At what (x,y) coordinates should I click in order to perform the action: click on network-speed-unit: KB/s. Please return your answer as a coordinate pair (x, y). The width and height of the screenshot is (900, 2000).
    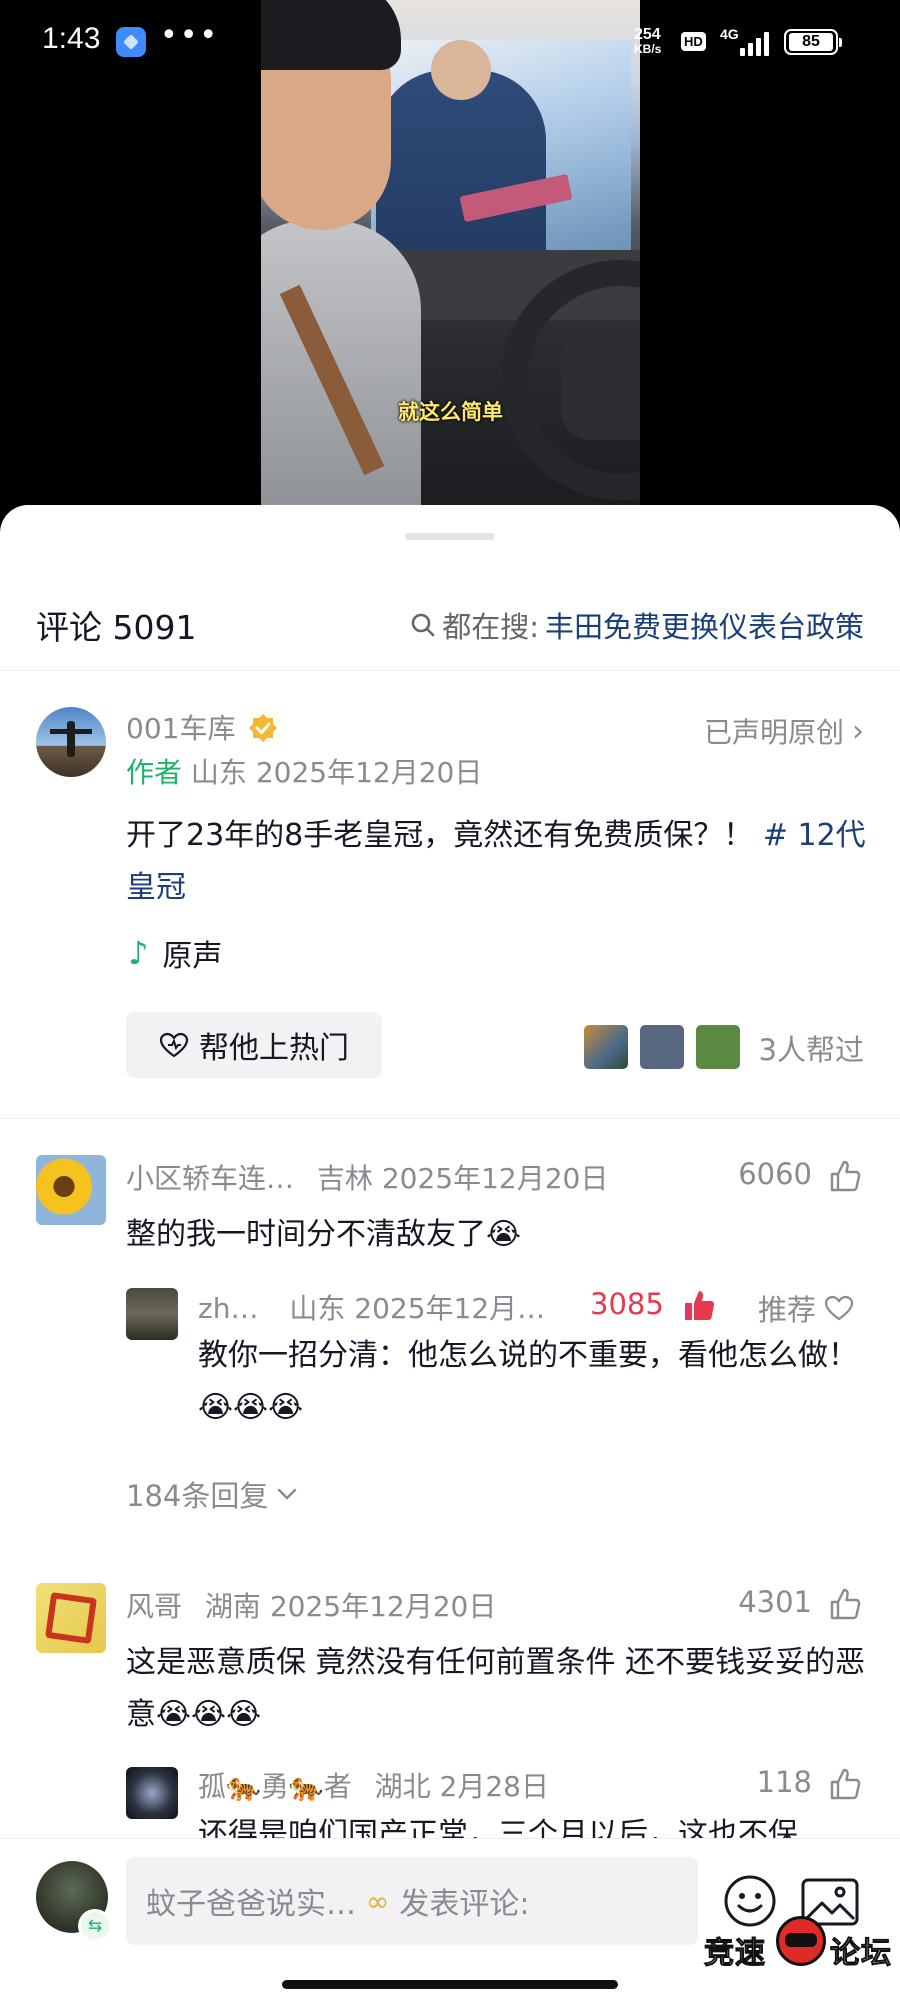
    Looking at the image, I should click on (648, 49).